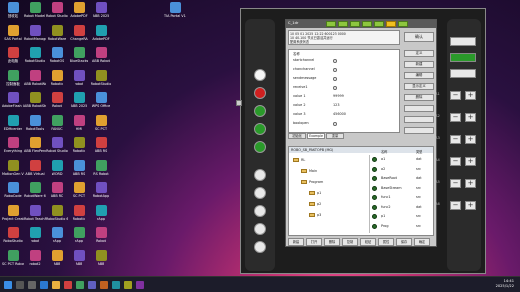 The image size is (520, 292). Describe the element at coordinates (35, 145) in the screenshot. I see `desktop-icon: ABB FlexPendant` at that location.